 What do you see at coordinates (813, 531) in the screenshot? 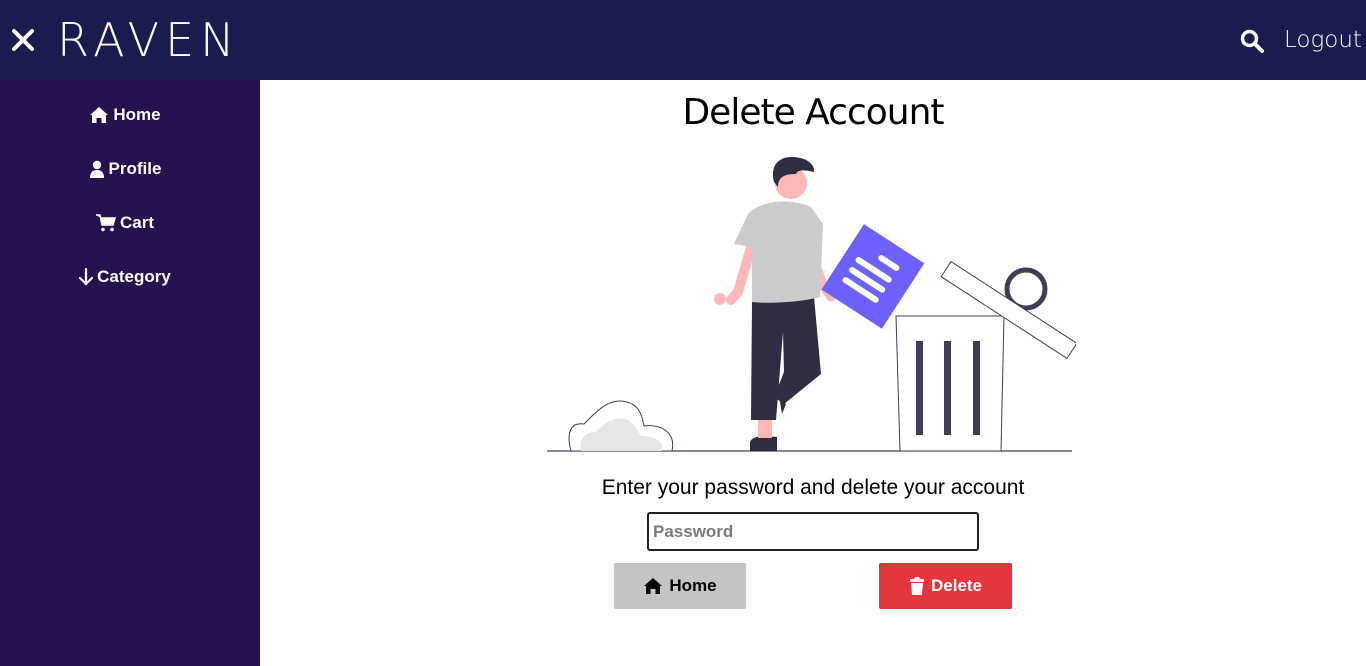
I see `password-input` at bounding box center [813, 531].